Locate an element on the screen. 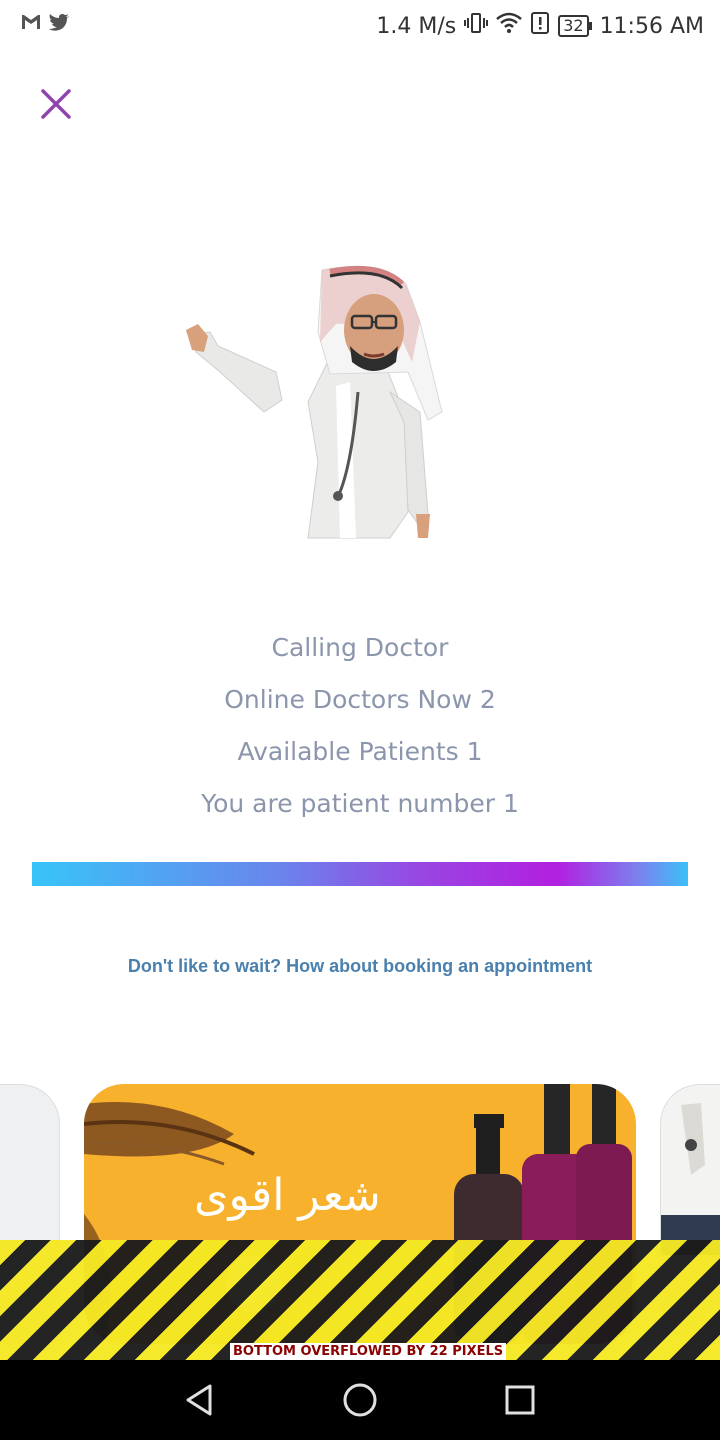 The height and width of the screenshot is (1440, 720). battery-level: 32 is located at coordinates (573, 26).